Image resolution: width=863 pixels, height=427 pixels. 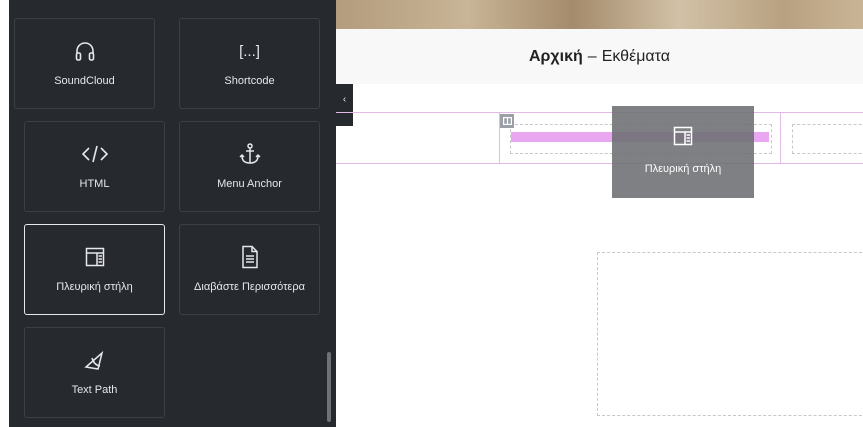 I want to click on panel-scrollbar, so click(x=329, y=387).